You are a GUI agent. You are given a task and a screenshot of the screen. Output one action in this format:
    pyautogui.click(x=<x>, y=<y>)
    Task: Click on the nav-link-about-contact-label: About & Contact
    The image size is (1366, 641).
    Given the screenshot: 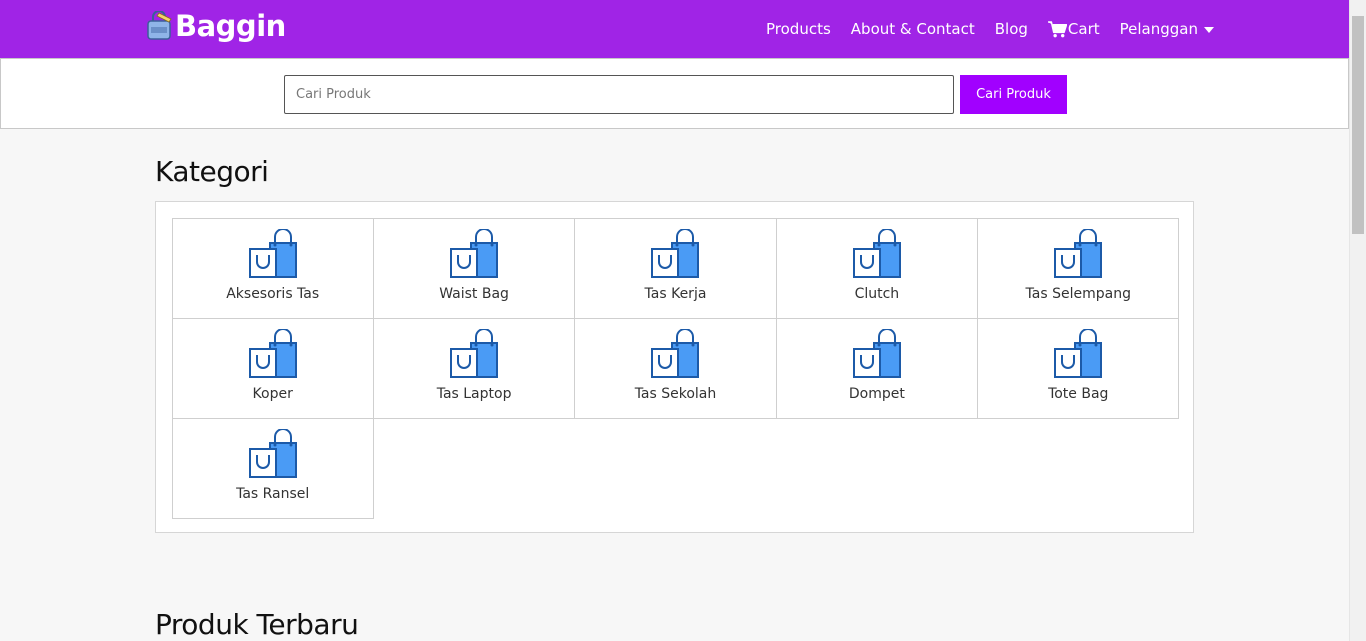 What is the action you would take?
    pyautogui.click(x=912, y=29)
    